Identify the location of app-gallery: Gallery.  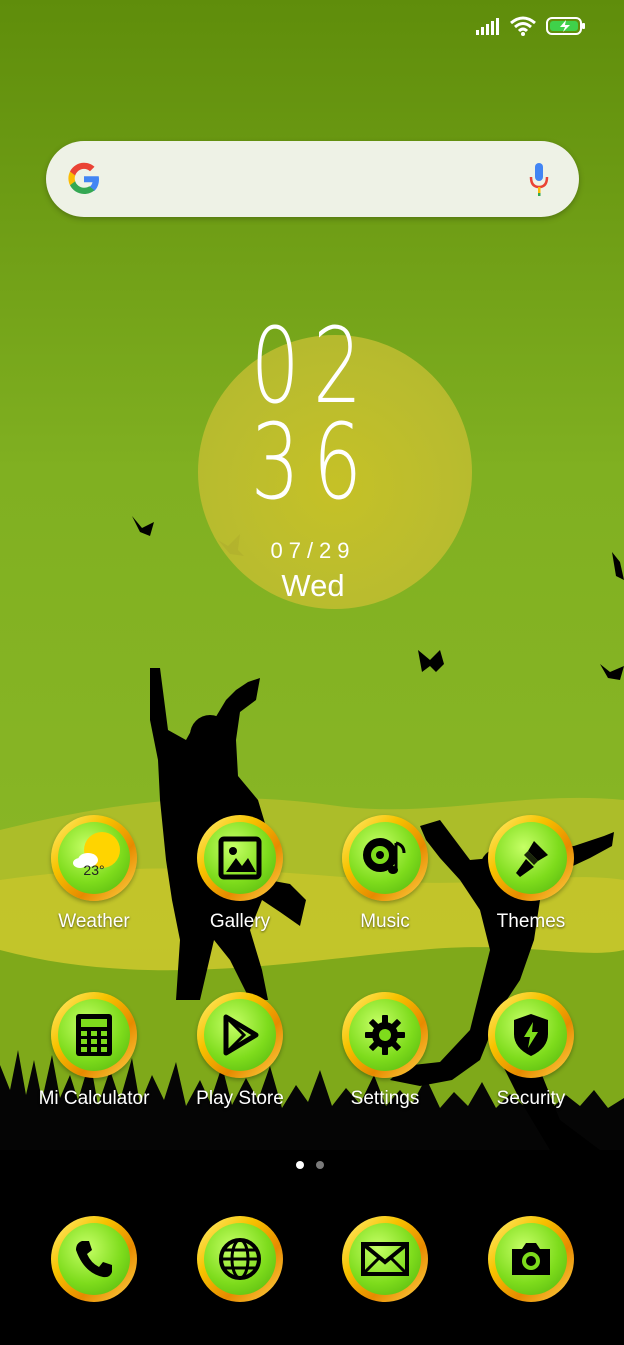
(240, 874).